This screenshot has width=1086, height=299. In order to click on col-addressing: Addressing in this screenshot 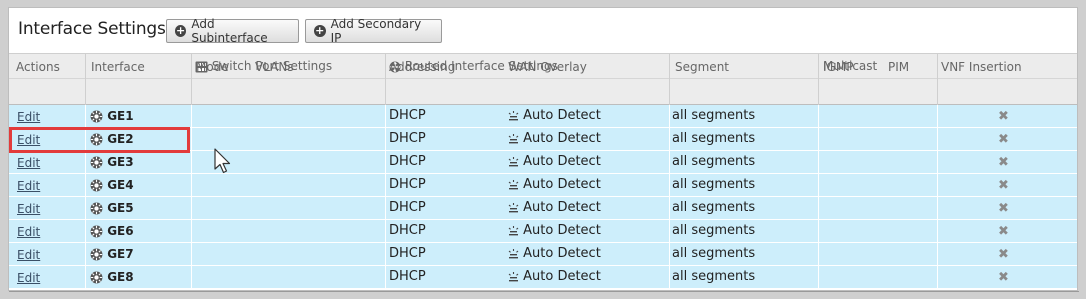, I will do `click(422, 67)`.